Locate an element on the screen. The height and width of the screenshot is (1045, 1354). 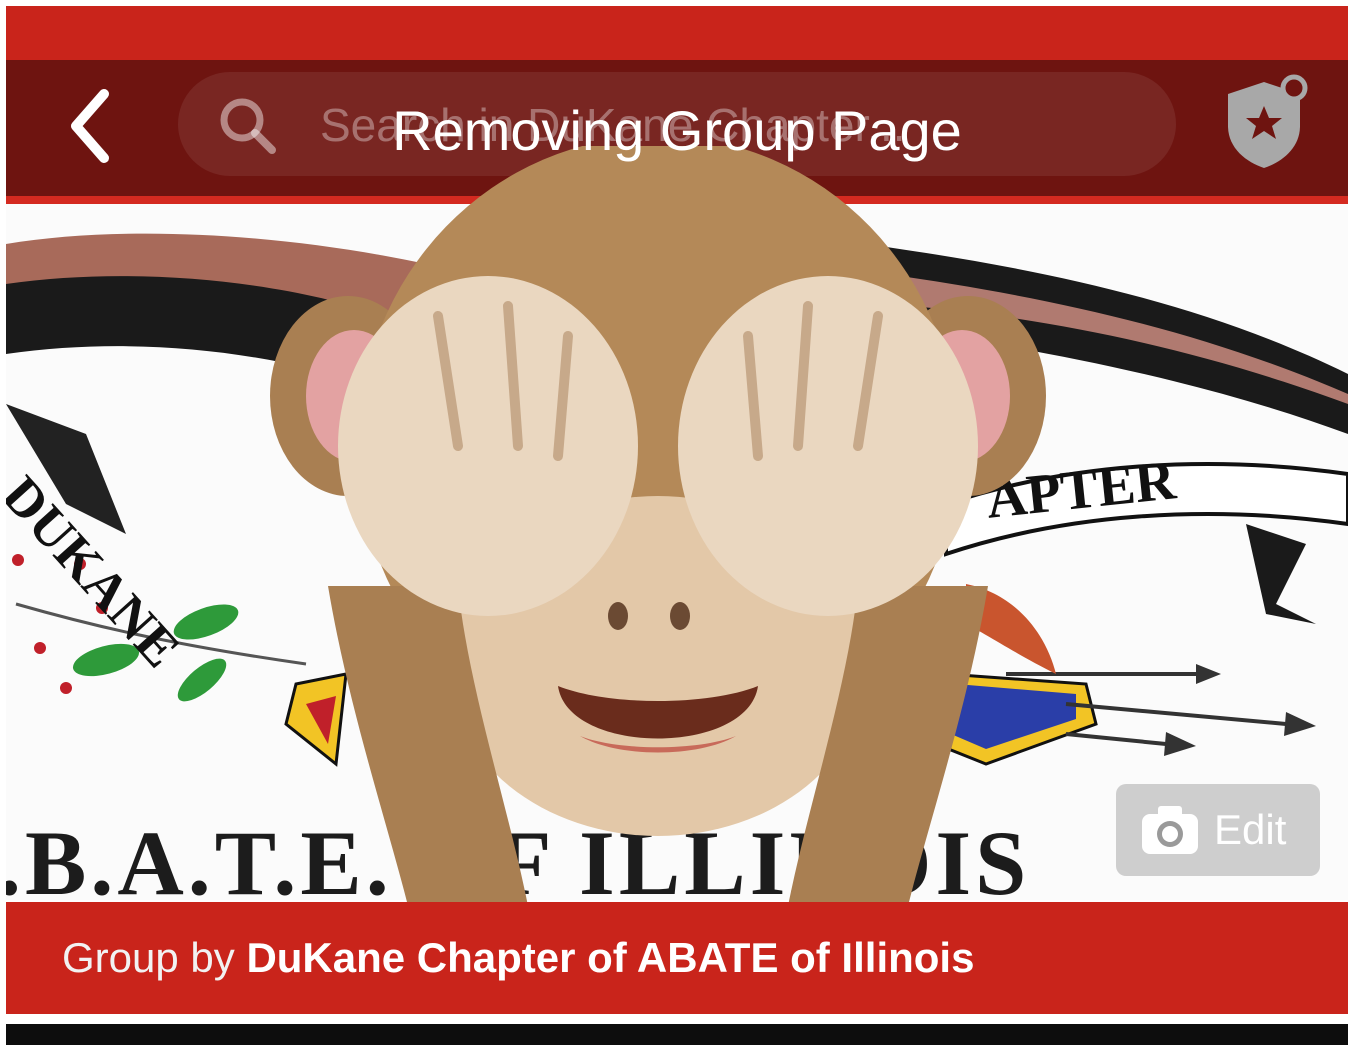
status-toast: Removing Group Page is located at coordinates (677, 130).